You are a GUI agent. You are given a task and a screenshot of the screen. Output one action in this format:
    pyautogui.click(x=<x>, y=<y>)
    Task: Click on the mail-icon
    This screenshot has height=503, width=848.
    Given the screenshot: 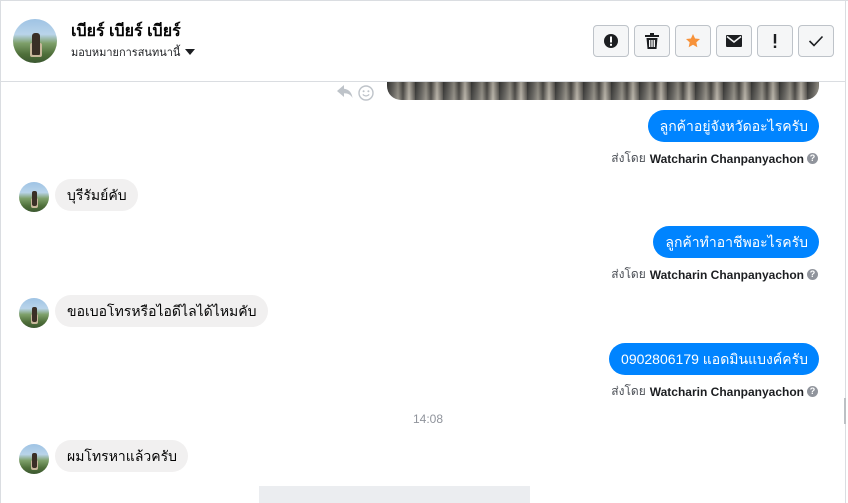 What is the action you would take?
    pyautogui.click(x=734, y=41)
    